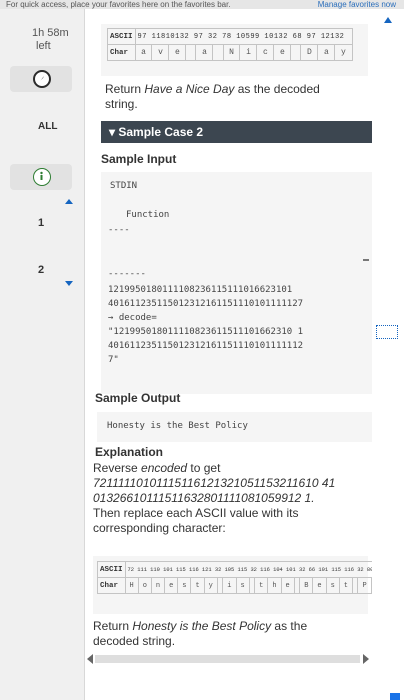  I want to click on char-cell: N, so click(231, 52).